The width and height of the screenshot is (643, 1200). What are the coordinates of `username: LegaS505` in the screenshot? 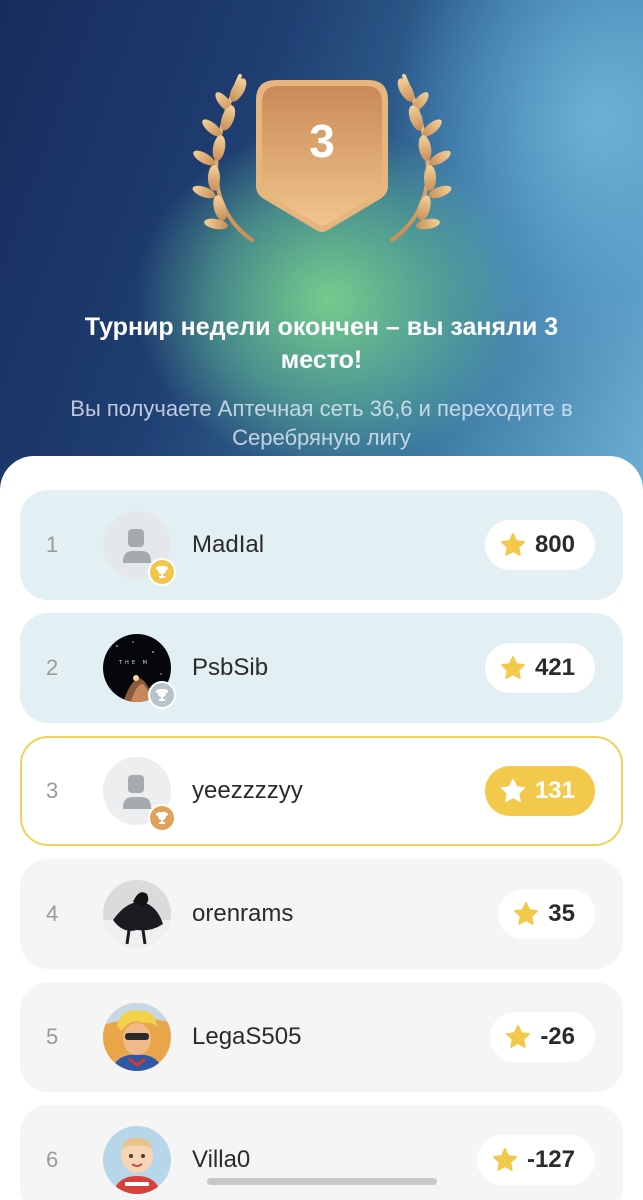 It's located at (247, 1036).